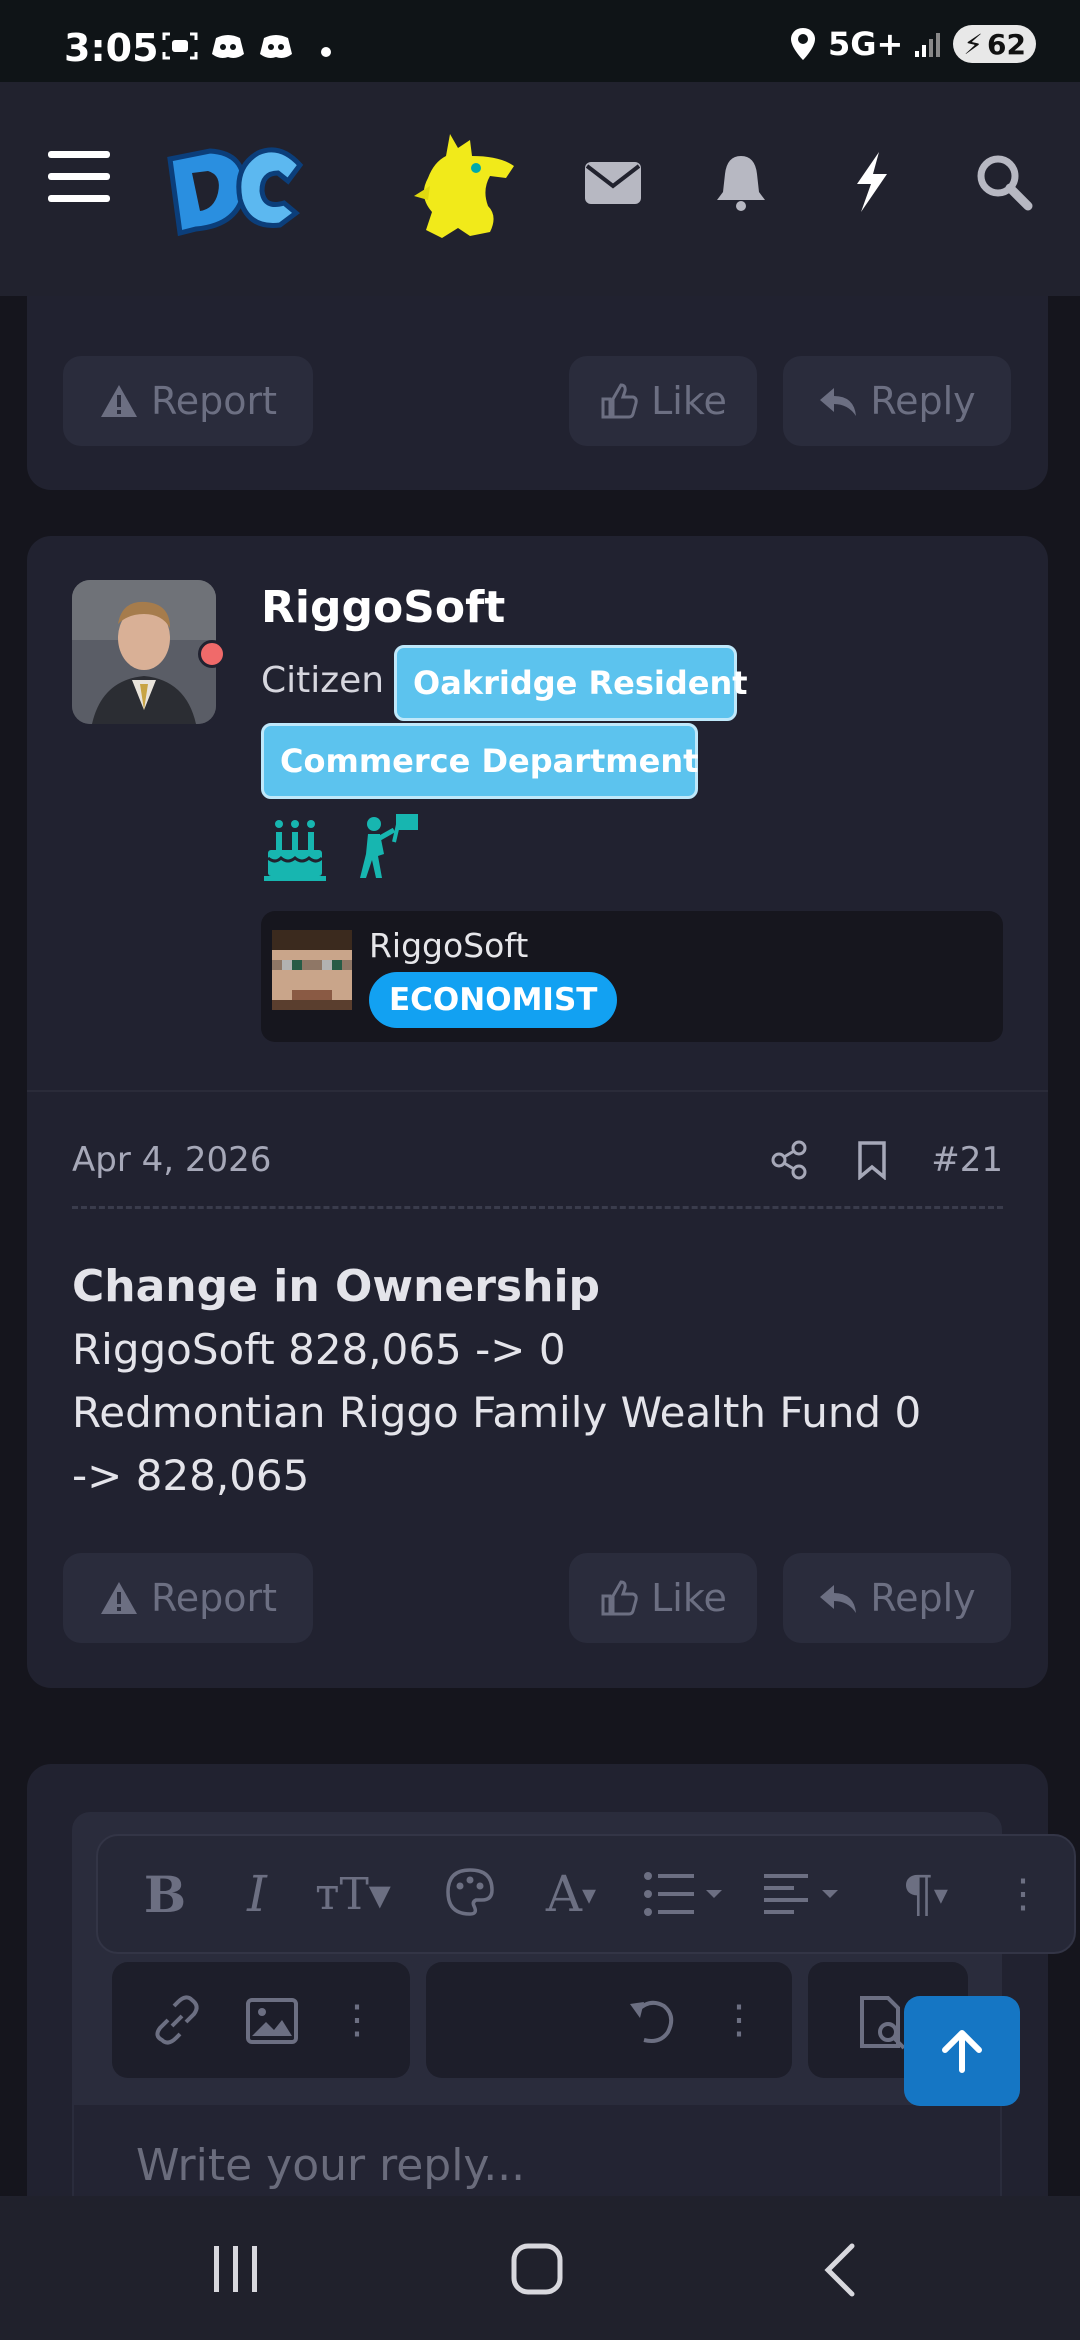  Describe the element at coordinates (191, 1475) in the screenshot. I see `post-line: -> 828,065` at that location.